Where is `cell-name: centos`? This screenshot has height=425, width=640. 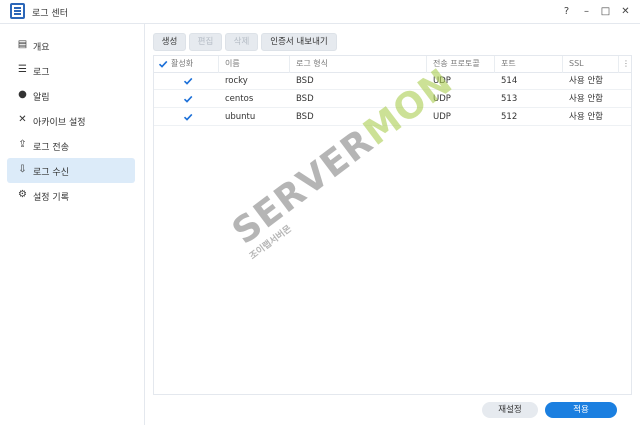 cell-name: centos is located at coordinates (239, 99).